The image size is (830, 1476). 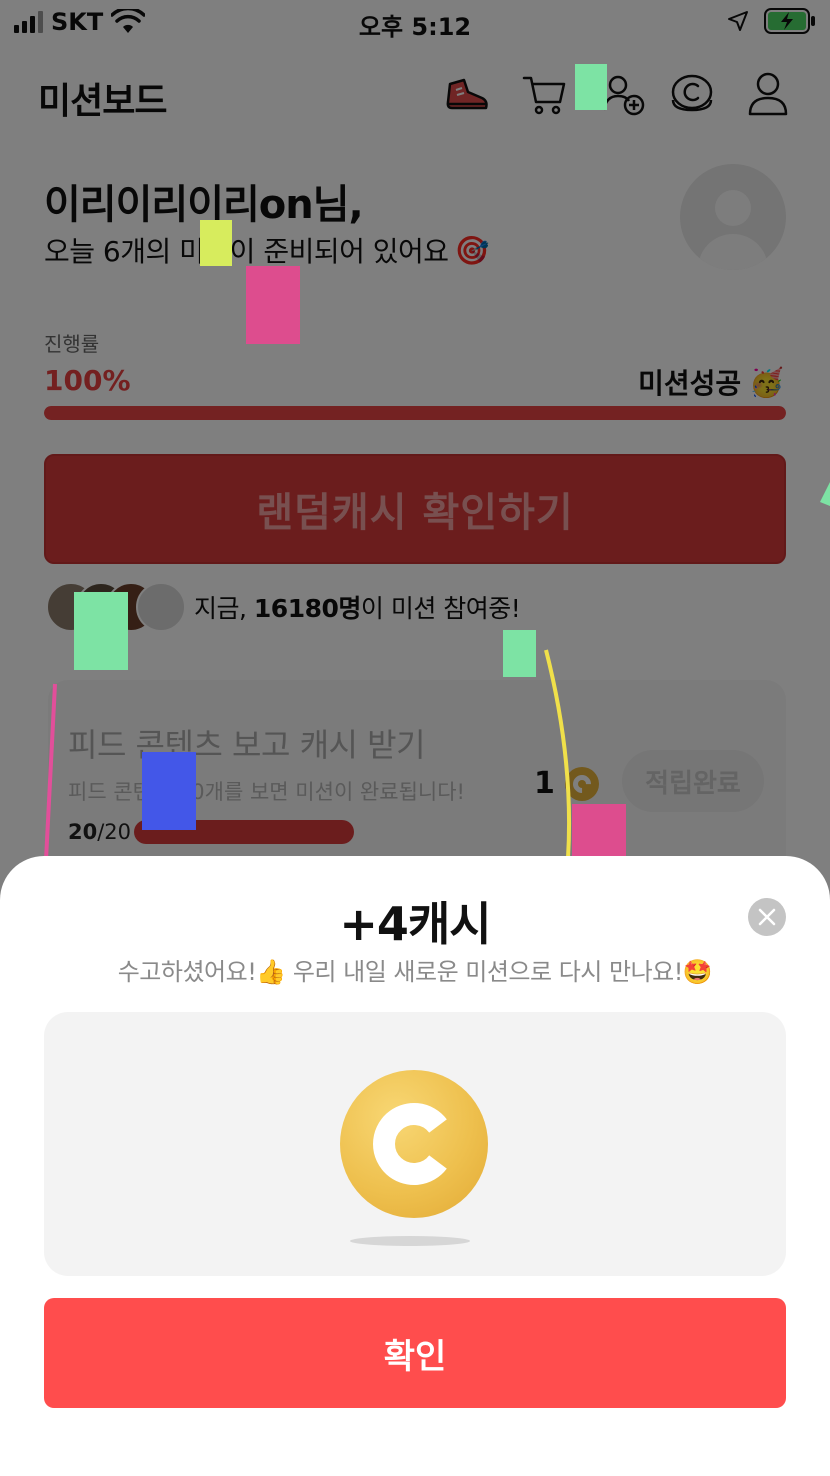 I want to click on coin-icon, so click(x=414, y=1144).